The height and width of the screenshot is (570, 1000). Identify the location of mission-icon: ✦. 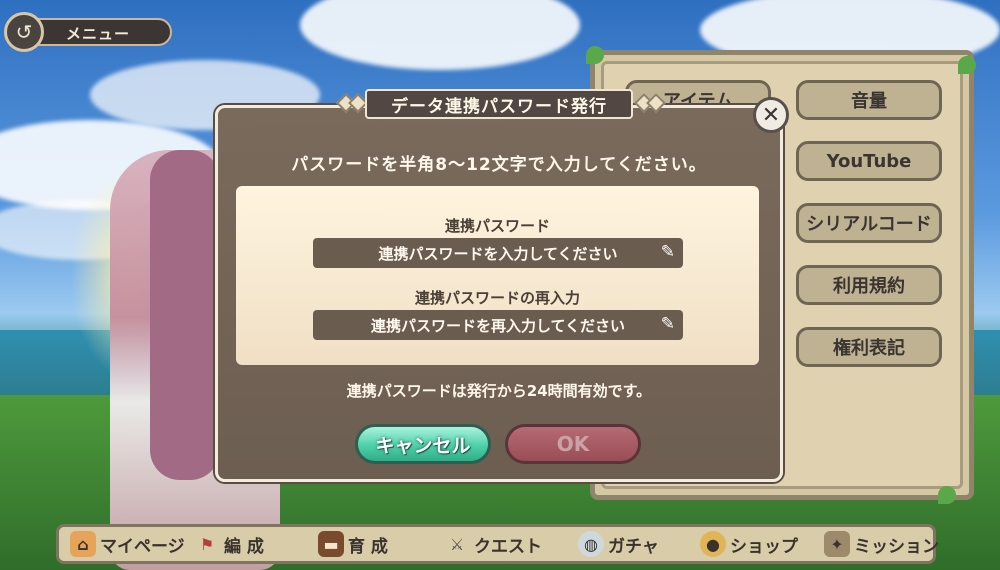
(837, 544).